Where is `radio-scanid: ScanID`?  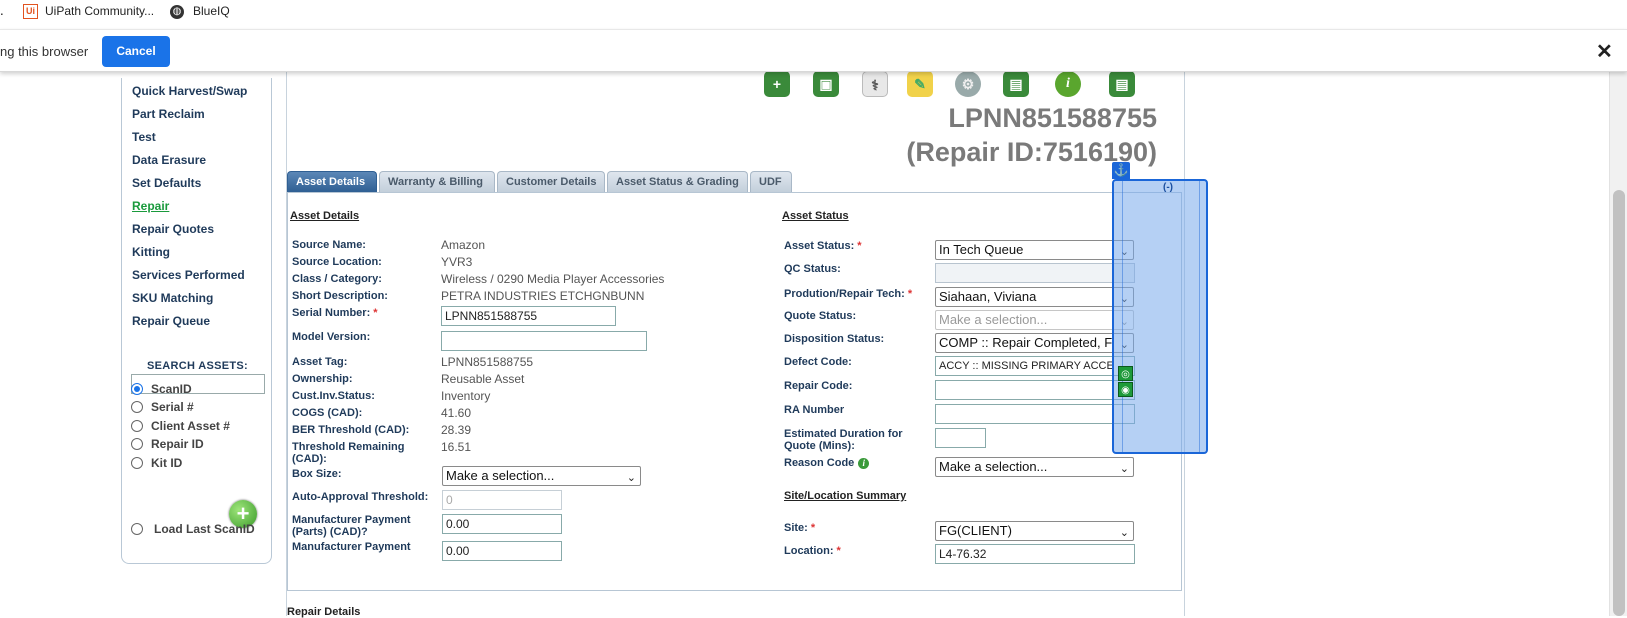 radio-scanid: ScanID is located at coordinates (161, 389).